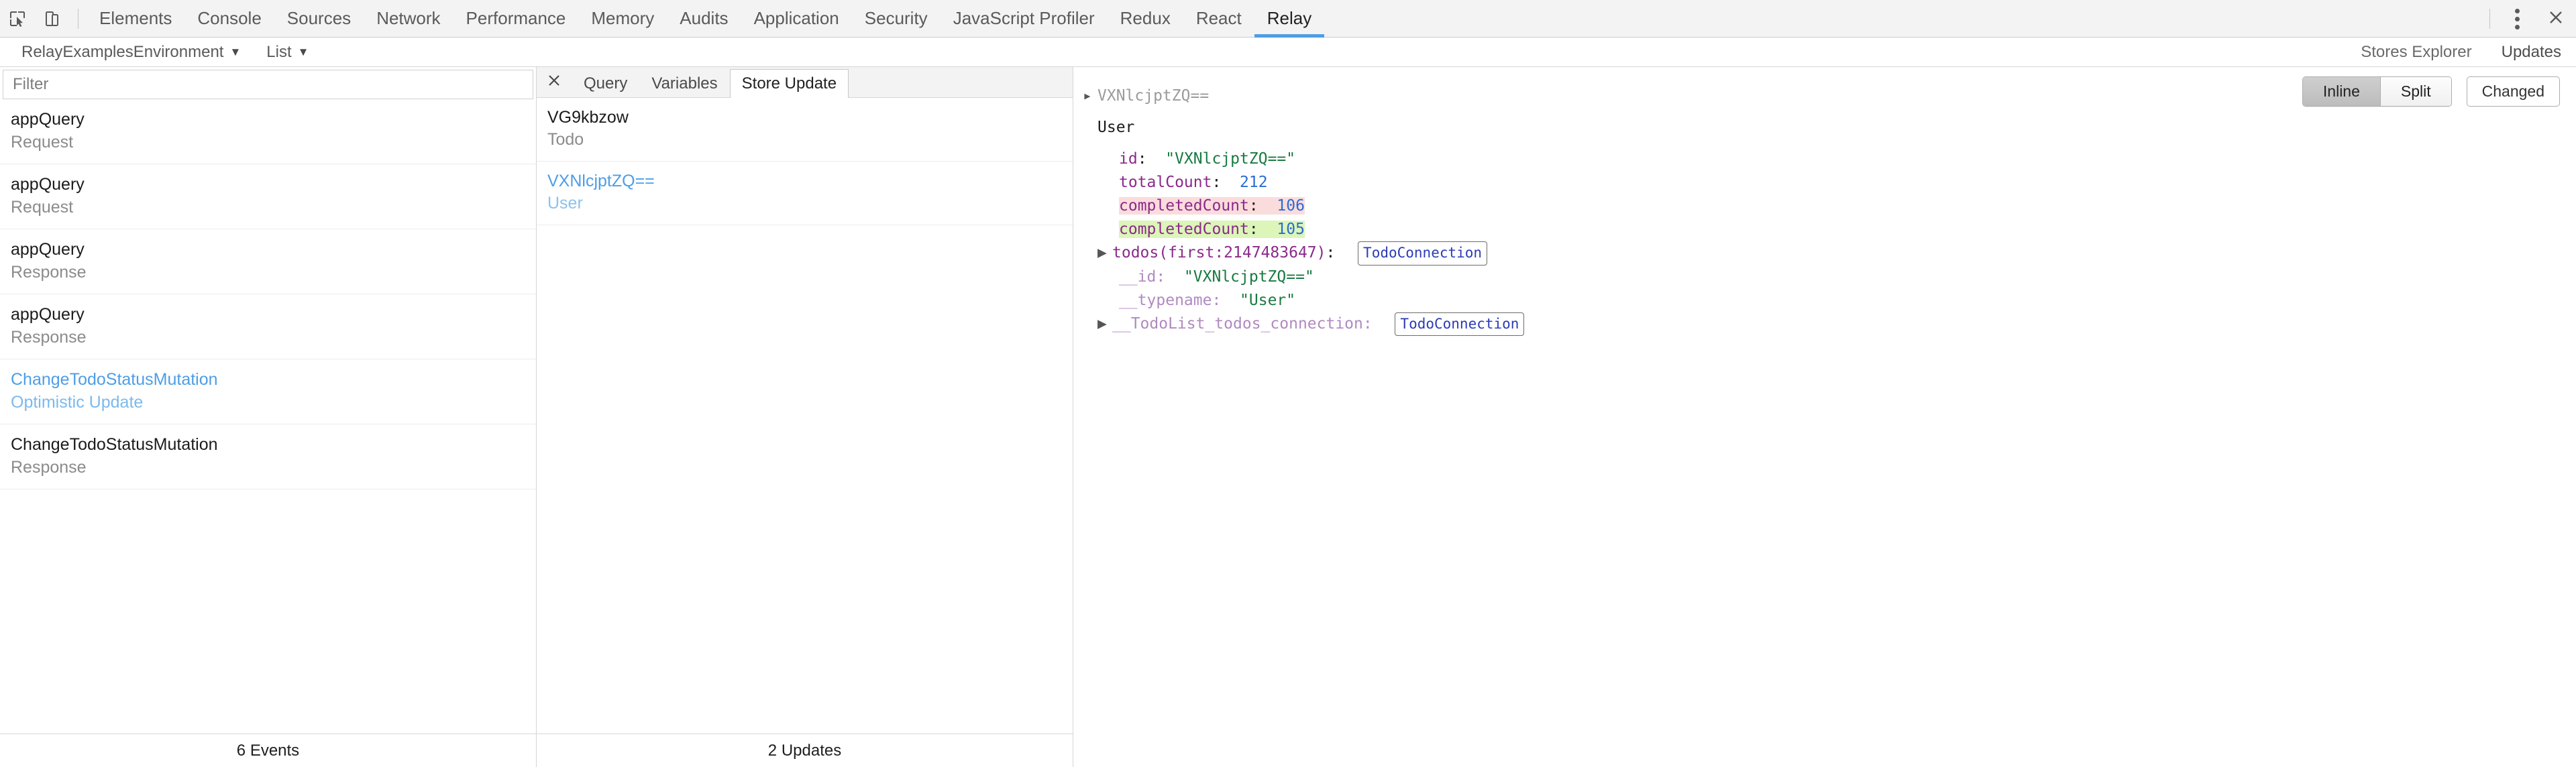 The image size is (2576, 767). I want to click on devtools-tab-redux: Redux, so click(1145, 19).